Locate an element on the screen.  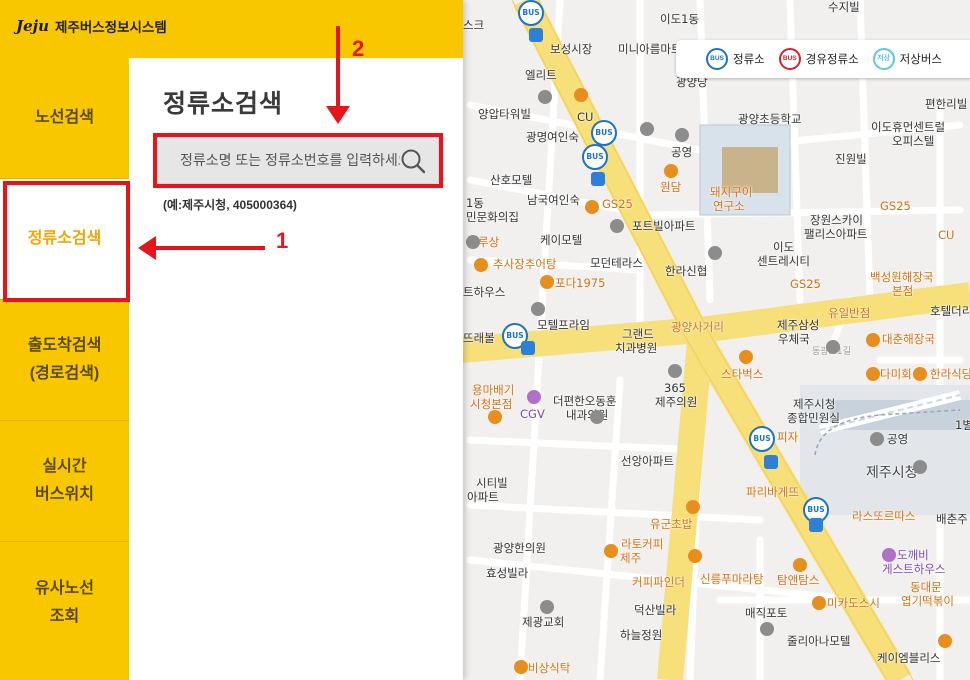
via-stop-icon: BUS is located at coordinates (789, 59).